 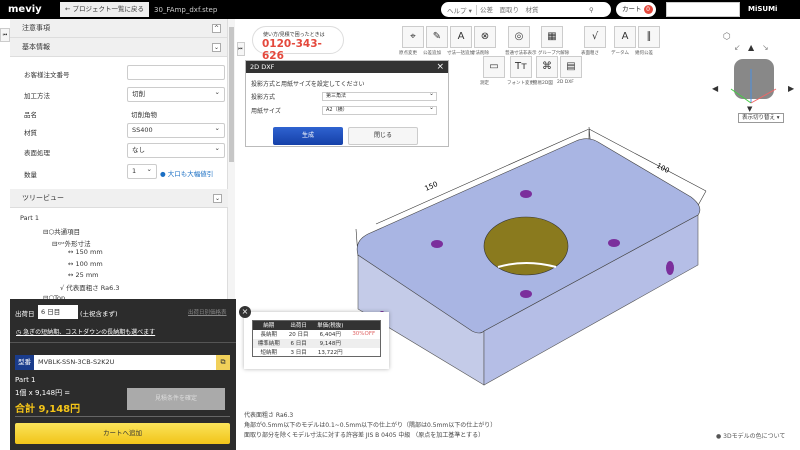 What do you see at coordinates (207, 312) in the screenshot?
I see `ship-price-table-link: 出荷日別価格表` at bounding box center [207, 312].